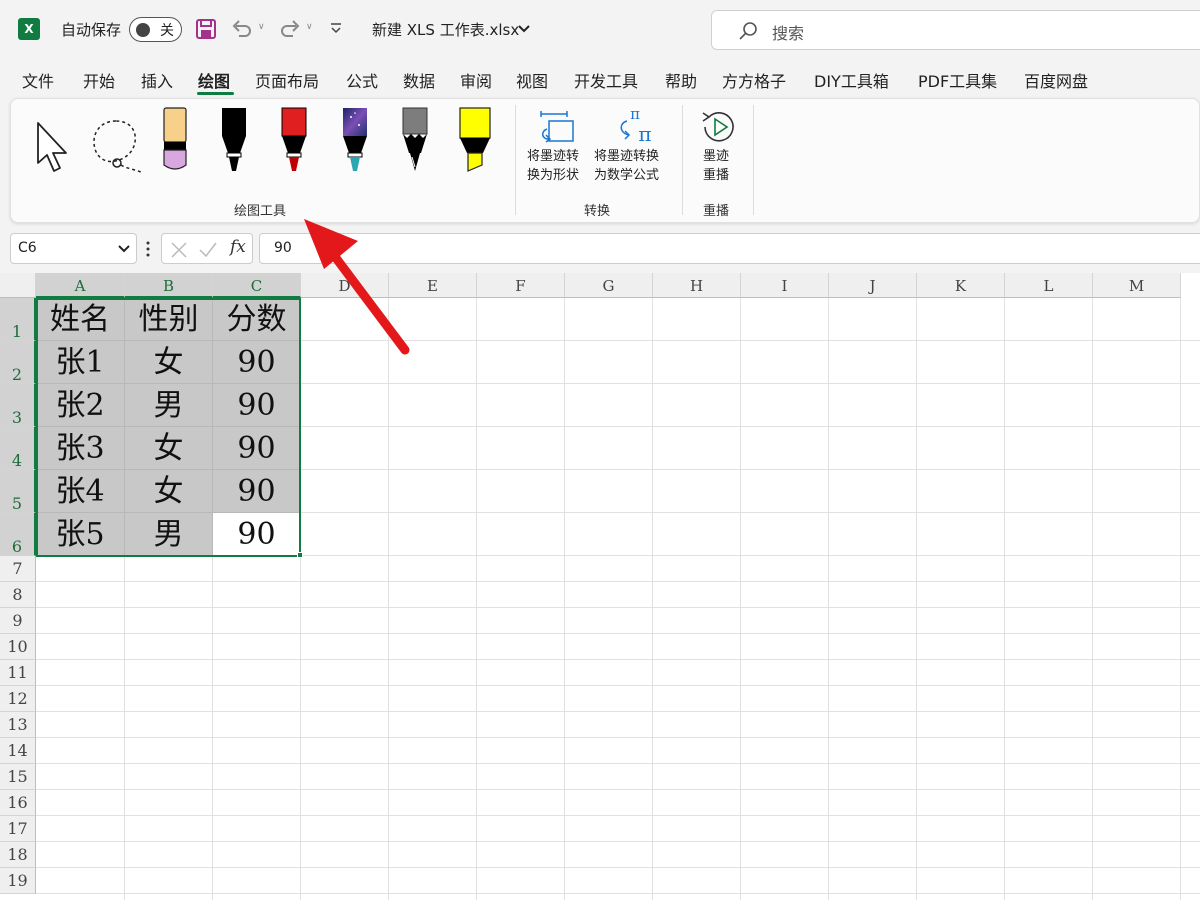 This screenshot has width=1200, height=900. What do you see at coordinates (179, 250) in the screenshot?
I see `cancel-icon` at bounding box center [179, 250].